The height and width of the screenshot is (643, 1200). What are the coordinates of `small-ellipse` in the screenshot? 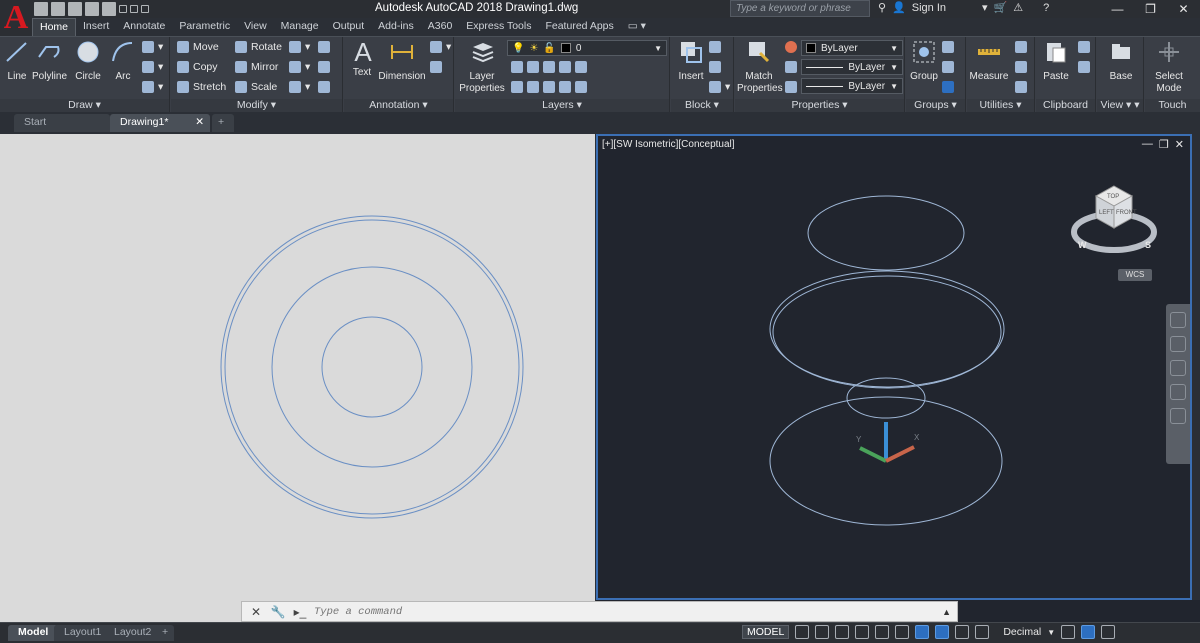 It's located at (886, 398).